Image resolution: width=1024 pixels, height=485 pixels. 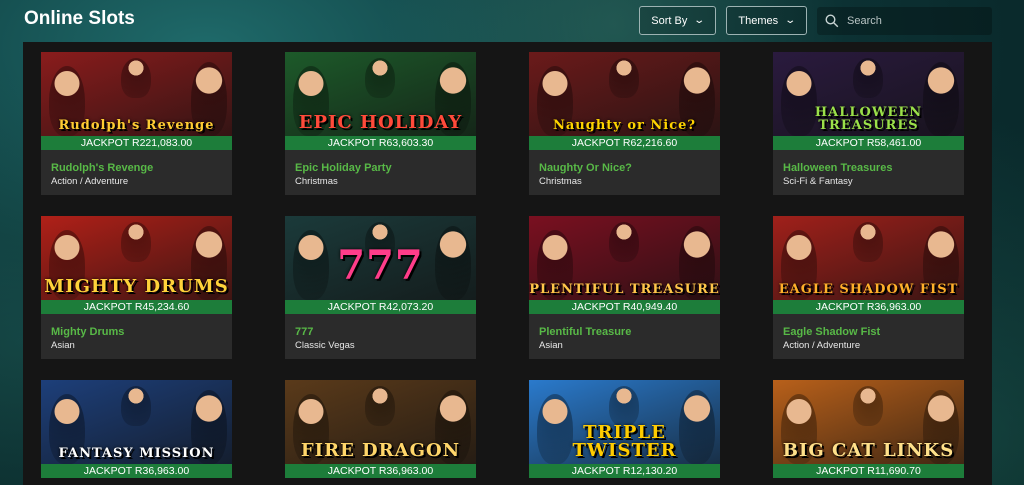 What do you see at coordinates (624, 471) in the screenshot?
I see `jackpot-amount: JACKPOT R12,130.20` at bounding box center [624, 471].